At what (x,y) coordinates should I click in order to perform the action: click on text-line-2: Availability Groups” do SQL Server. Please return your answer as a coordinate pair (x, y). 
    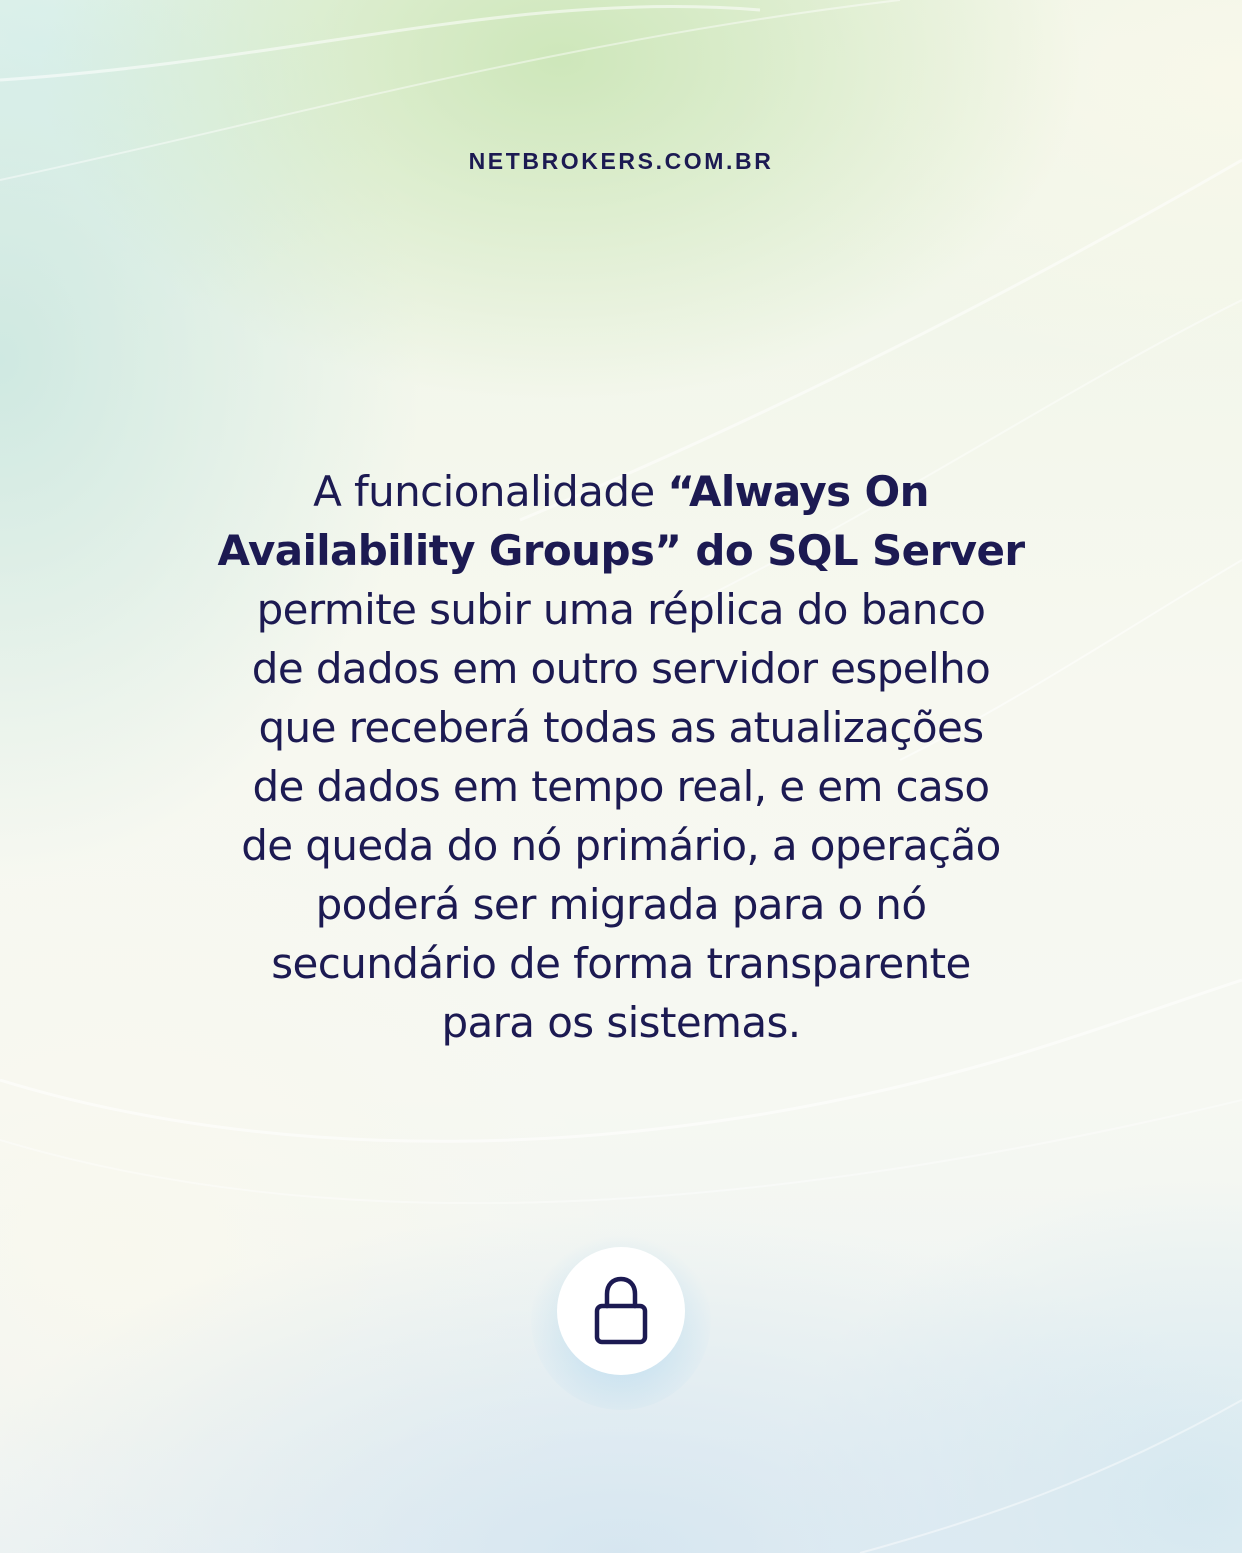
    Looking at the image, I should click on (621, 550).